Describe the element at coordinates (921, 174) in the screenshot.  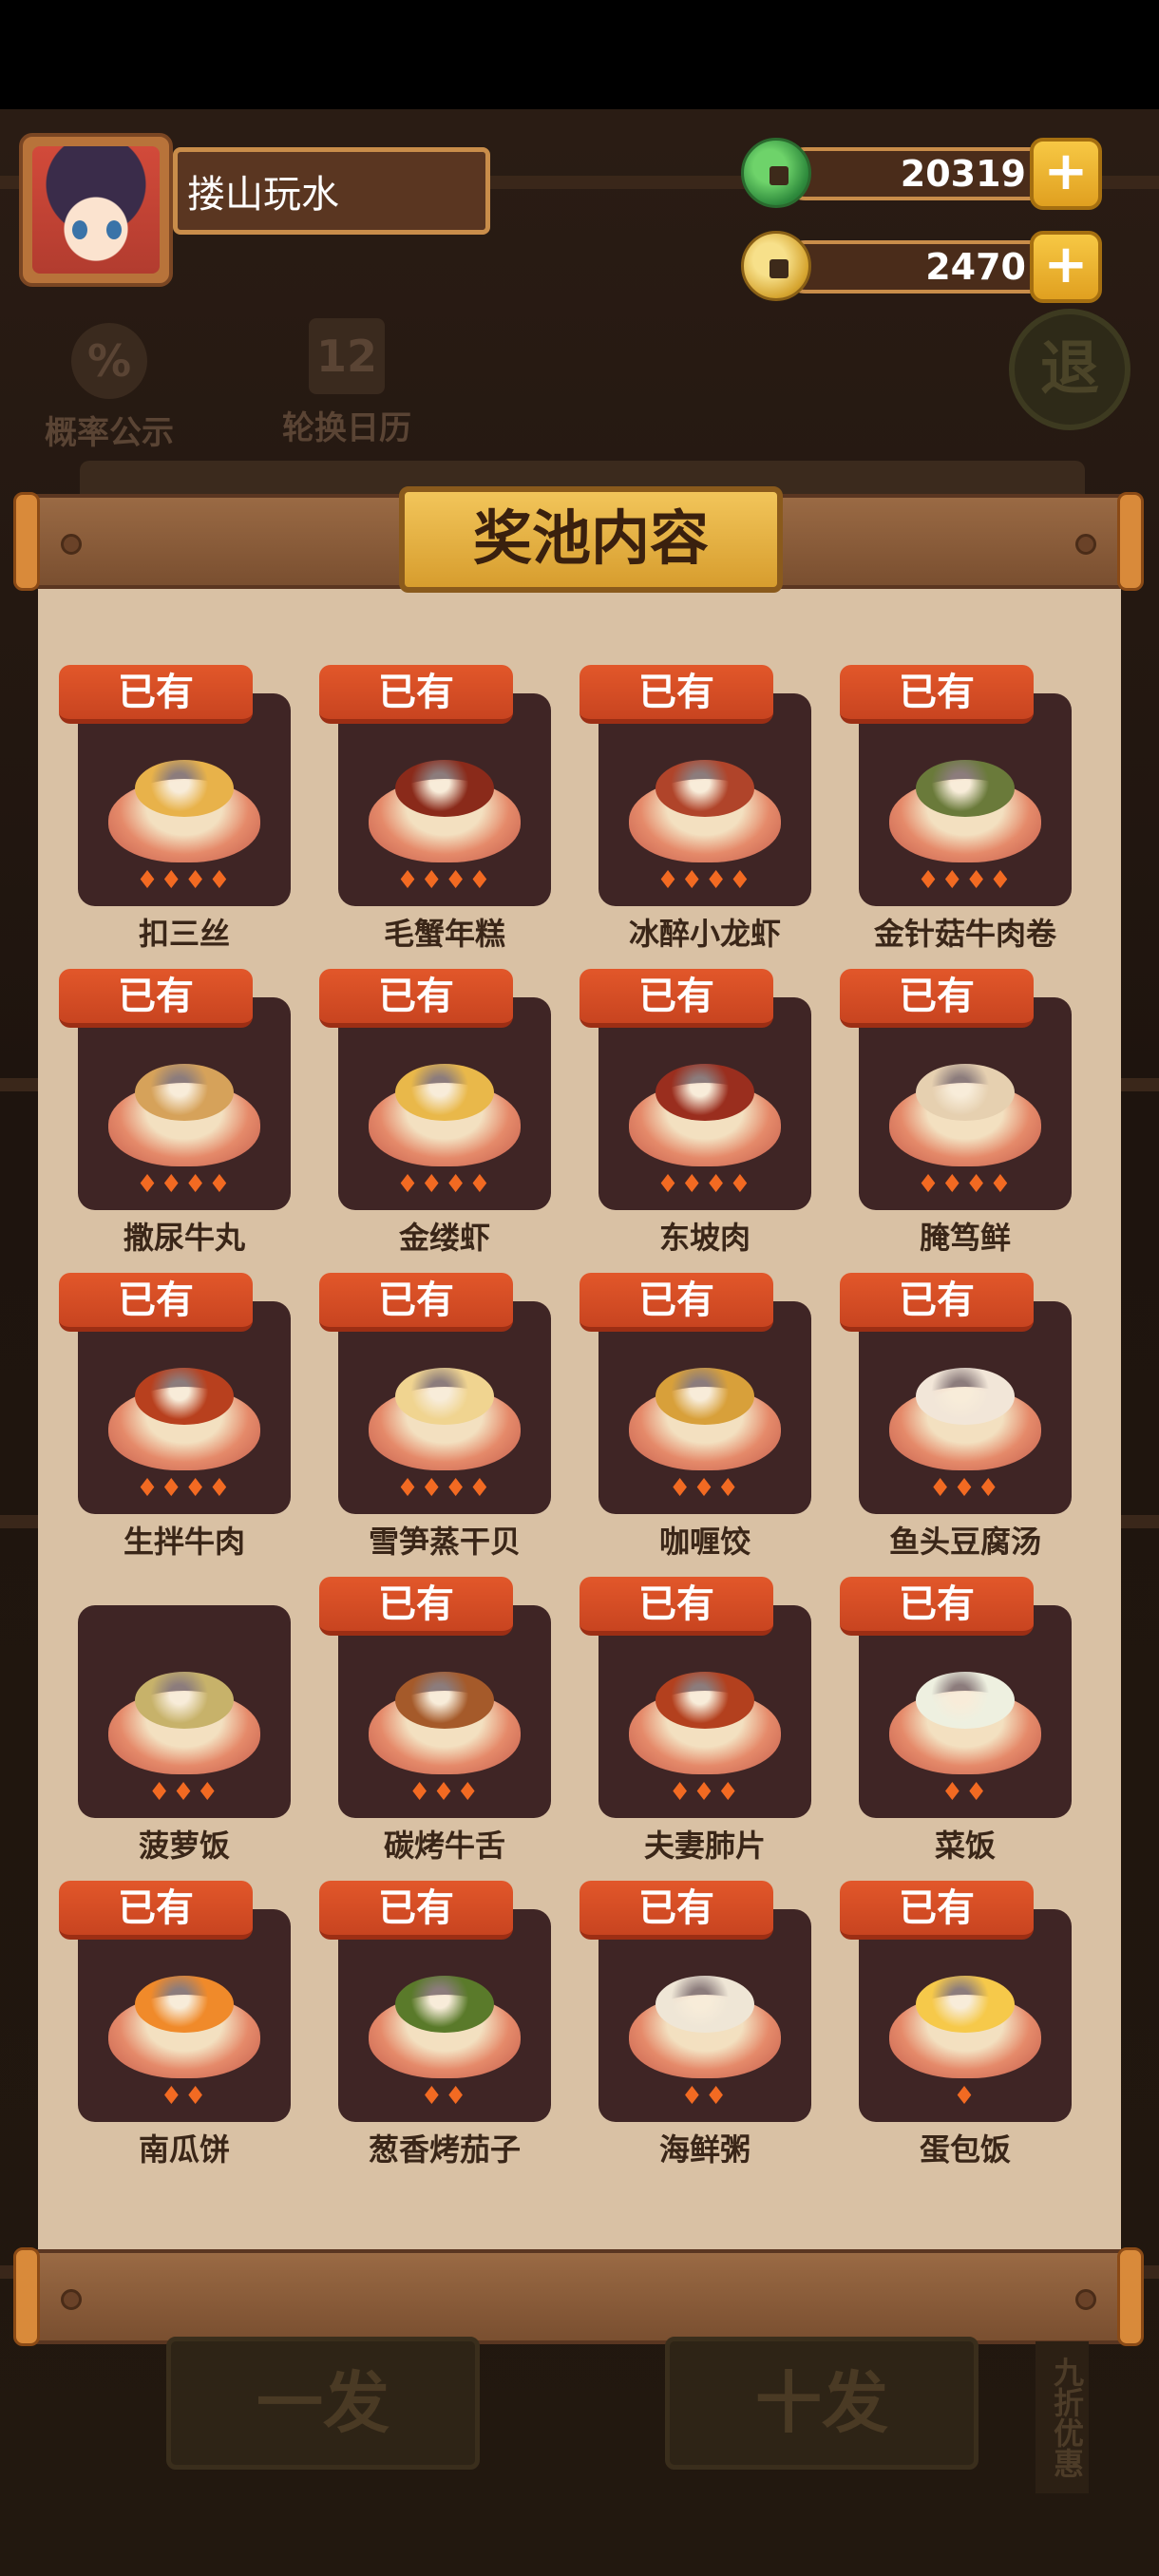
I see `jade-currency: 20319 +` at that location.